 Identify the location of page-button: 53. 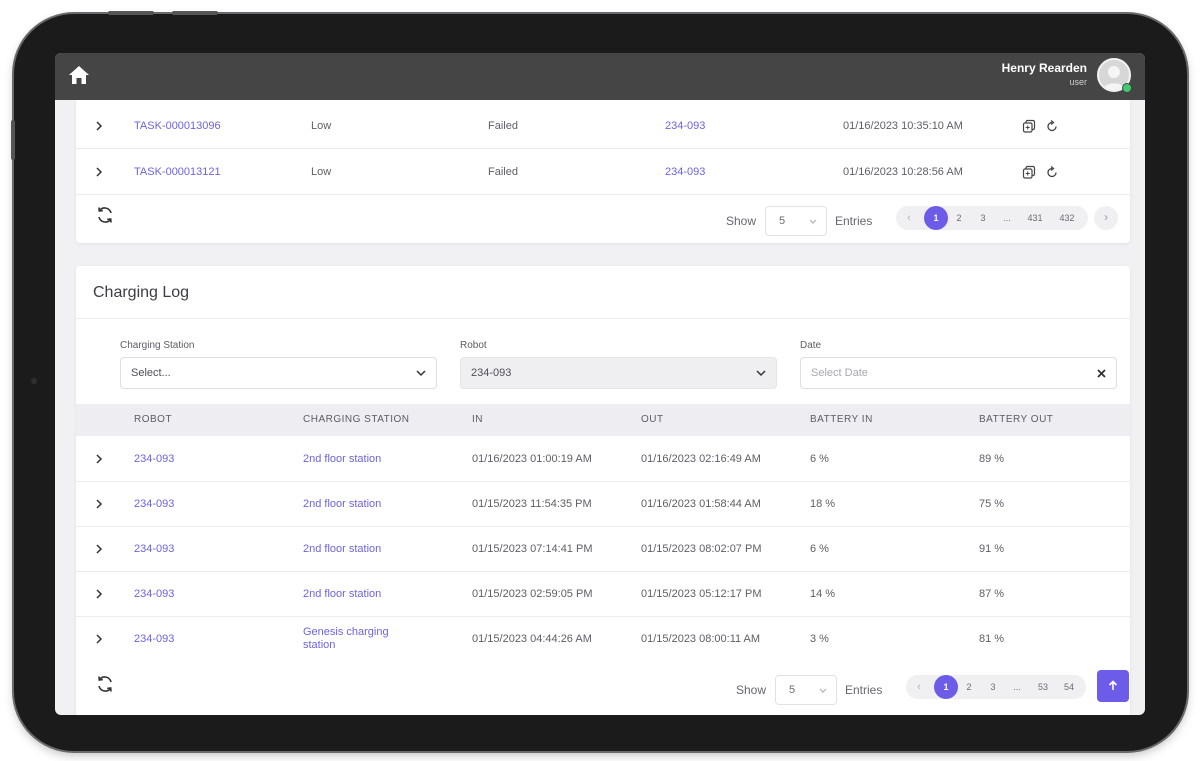
(1043, 687).